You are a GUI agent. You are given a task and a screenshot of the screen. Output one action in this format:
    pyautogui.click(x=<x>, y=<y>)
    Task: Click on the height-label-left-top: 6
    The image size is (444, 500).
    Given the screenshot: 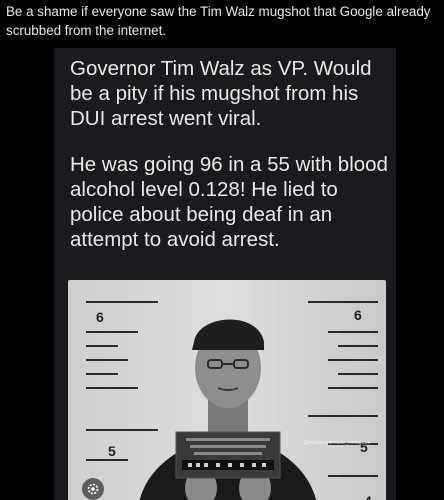 What is the action you would take?
    pyautogui.click(x=100, y=317)
    